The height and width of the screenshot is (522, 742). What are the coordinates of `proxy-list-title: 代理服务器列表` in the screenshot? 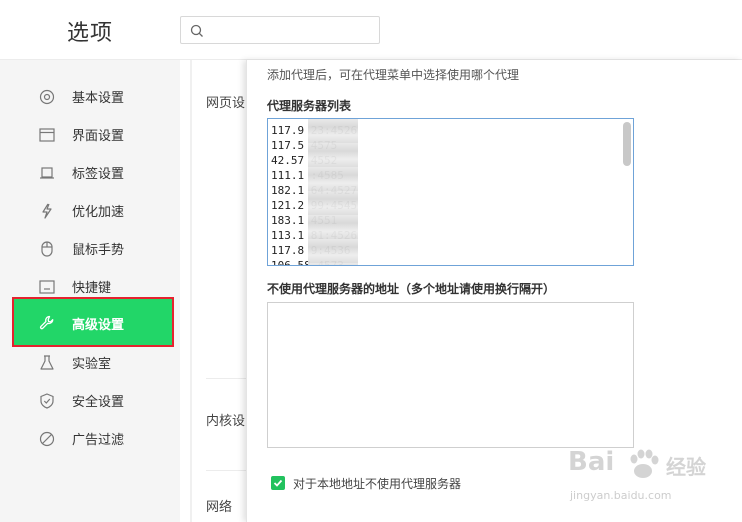 It's located at (309, 106).